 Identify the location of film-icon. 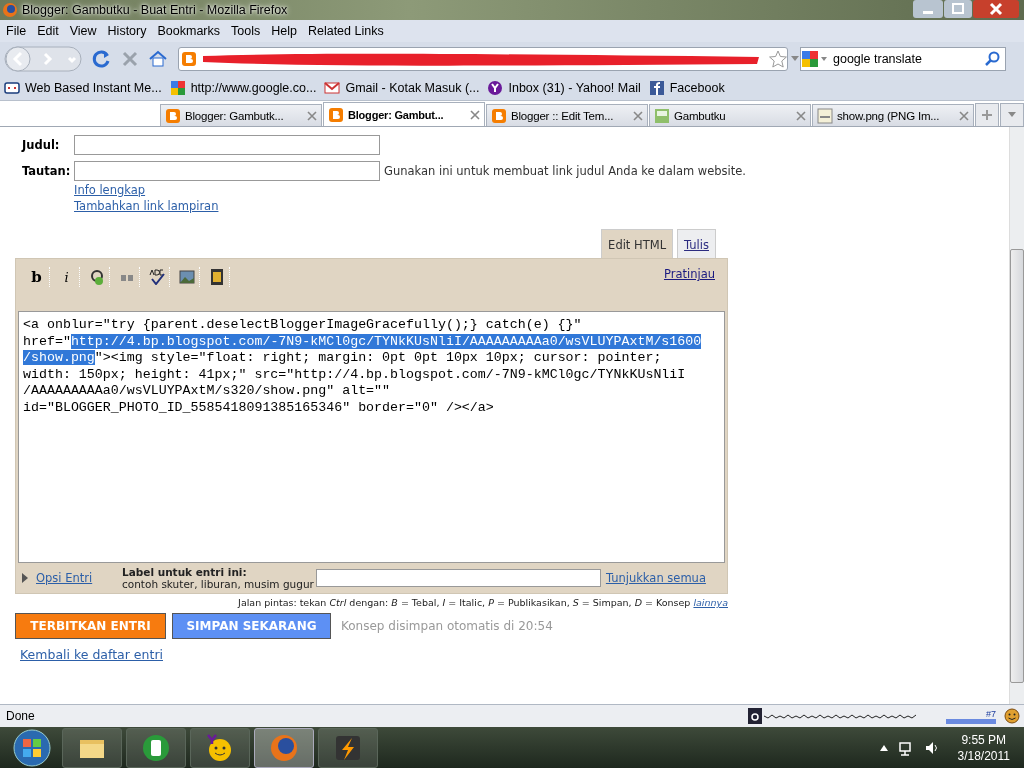
(216, 277).